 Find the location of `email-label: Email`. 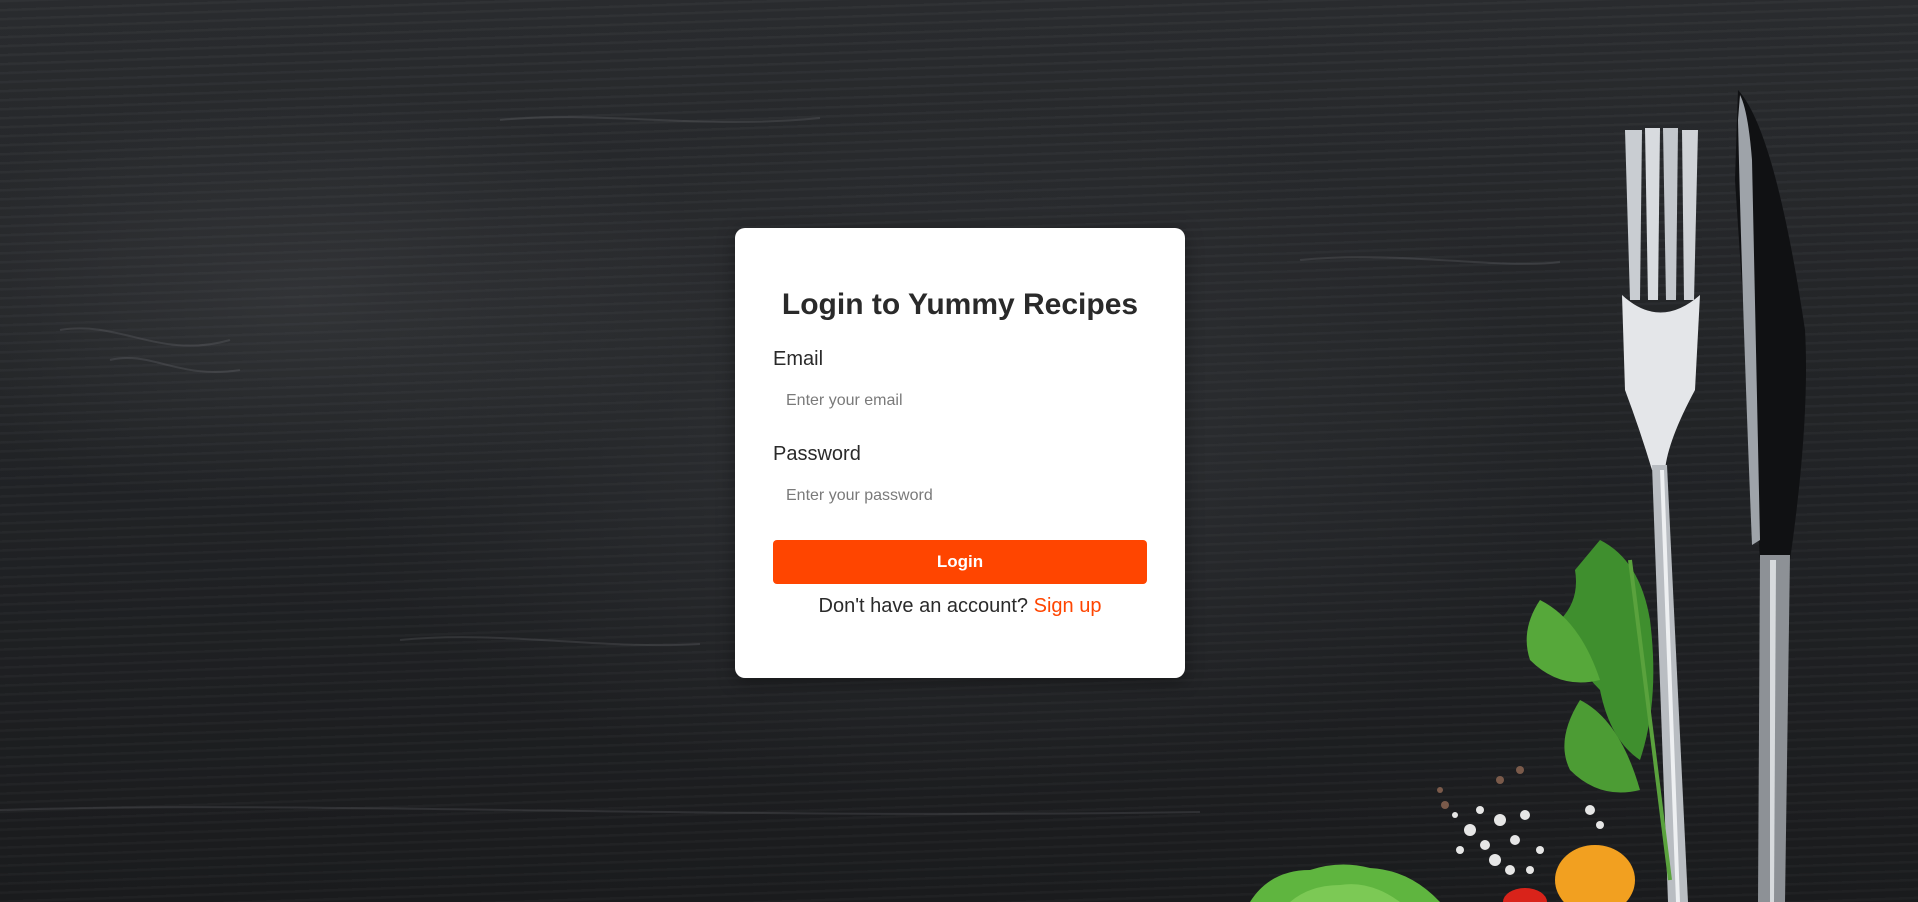

email-label: Email is located at coordinates (798, 359).